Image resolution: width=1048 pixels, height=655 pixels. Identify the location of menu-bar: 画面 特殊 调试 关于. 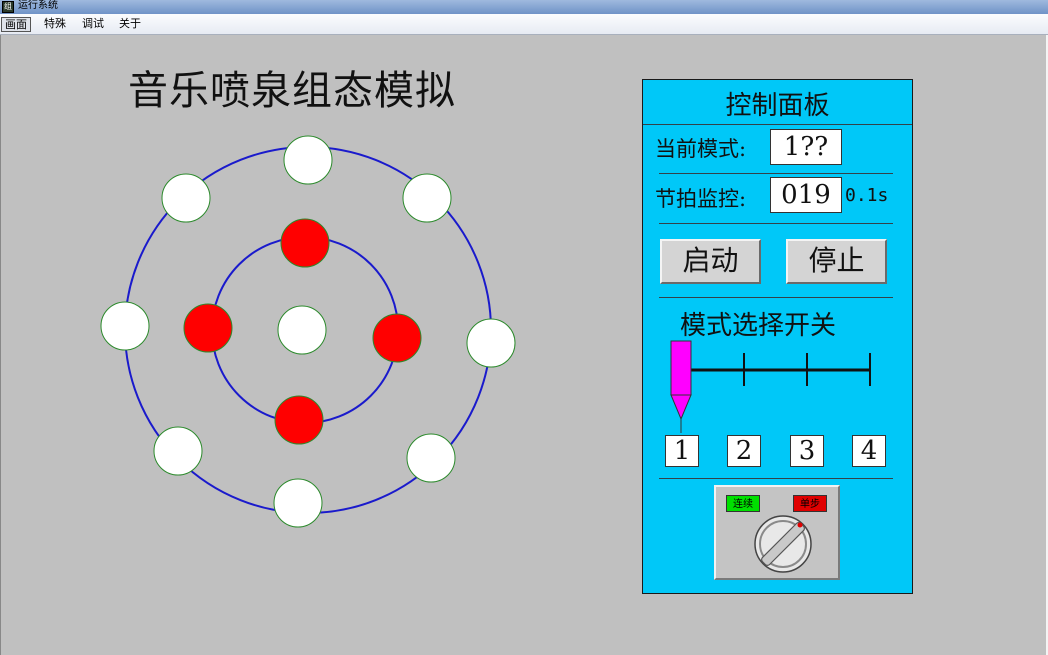
(524, 24).